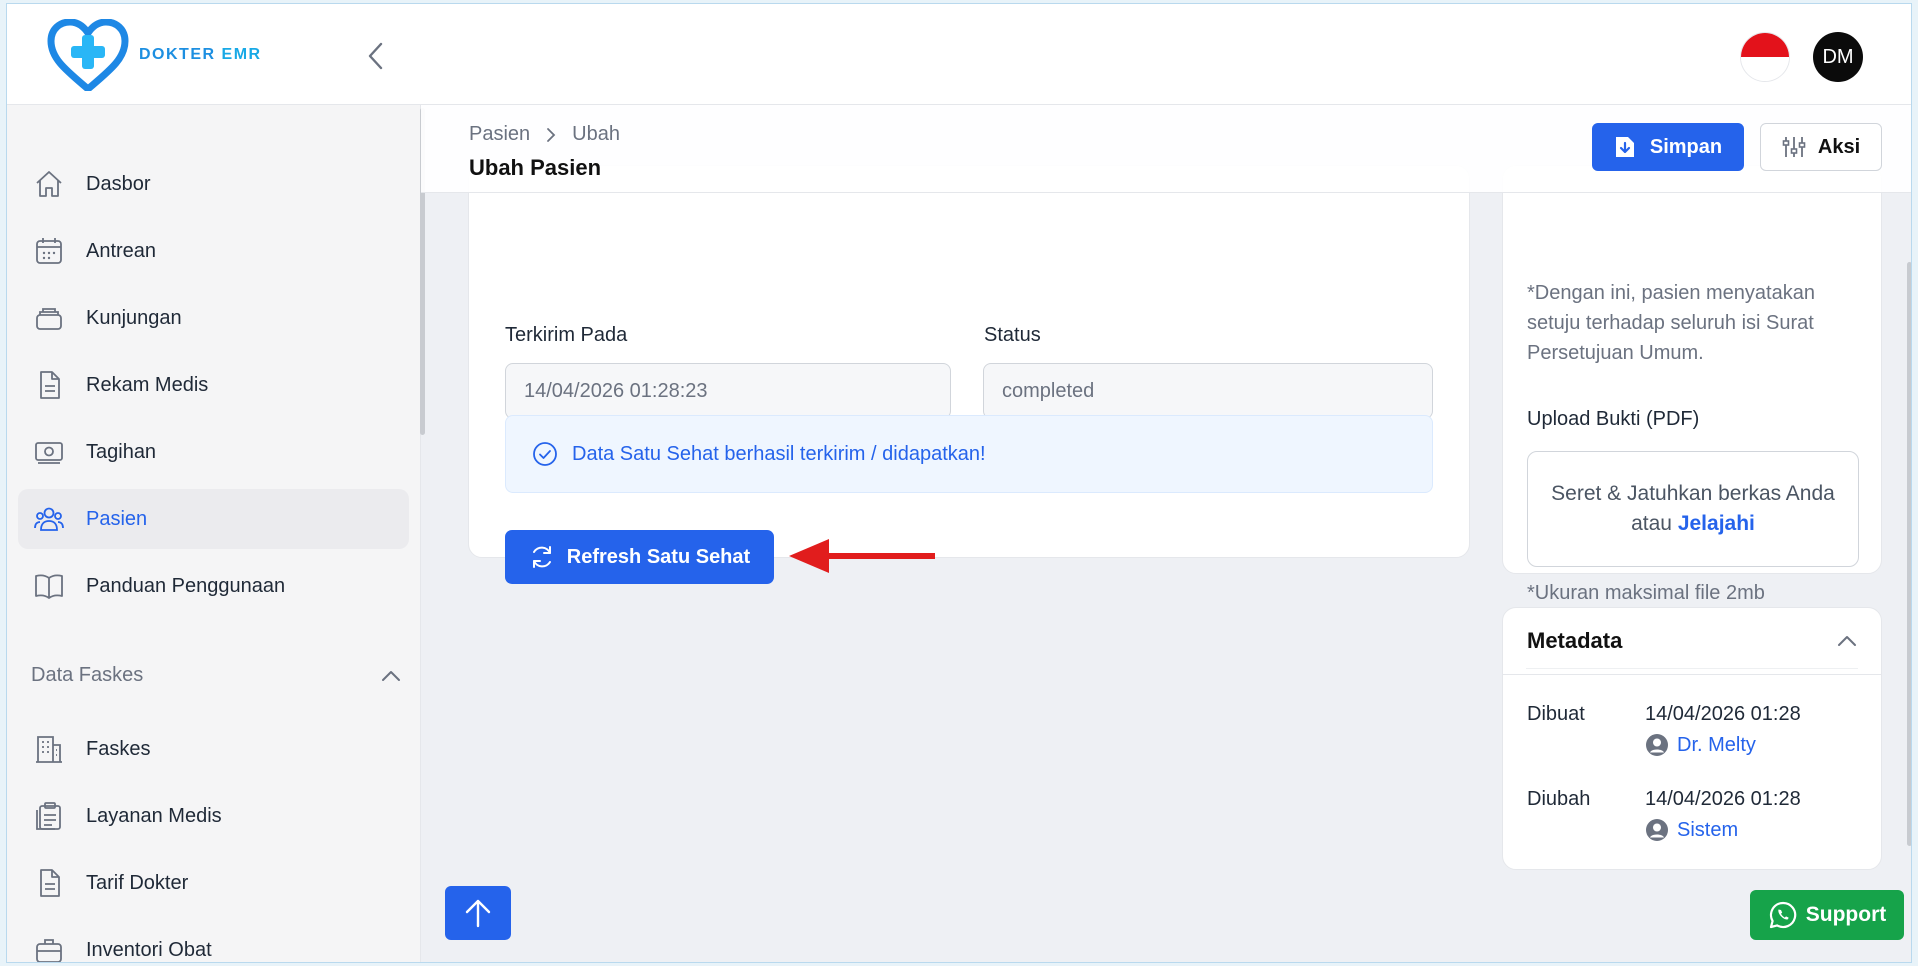 Image resolution: width=1918 pixels, height=966 pixels. I want to click on building-icon, so click(49, 749).